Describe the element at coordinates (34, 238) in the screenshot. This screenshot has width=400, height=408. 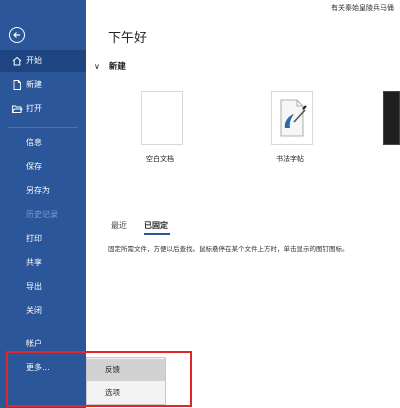
I see `sidebar-item-label: 打印` at that location.